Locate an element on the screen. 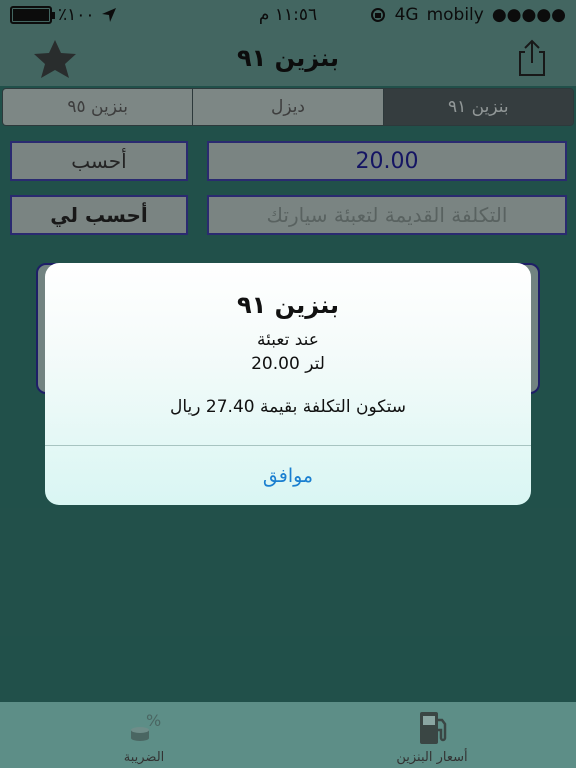  alert-message: ستكون التكلفة بقيمة 27.40 ريال is located at coordinates (288, 407).